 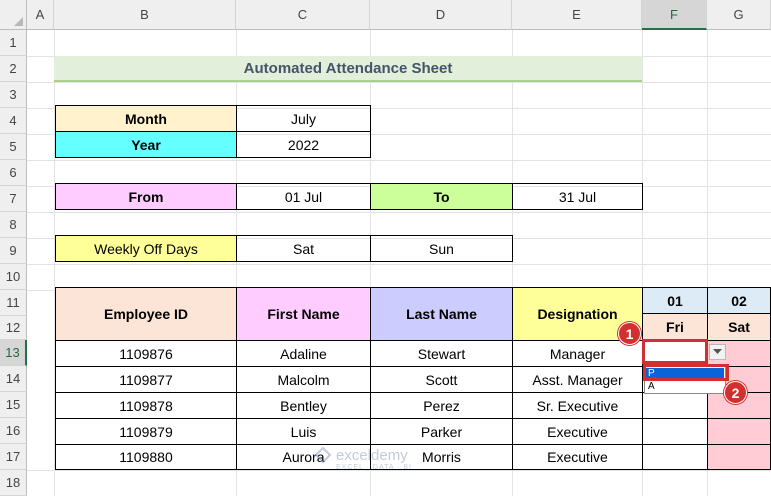 What do you see at coordinates (13, 431) in the screenshot?
I see `row-header-16: 16` at bounding box center [13, 431].